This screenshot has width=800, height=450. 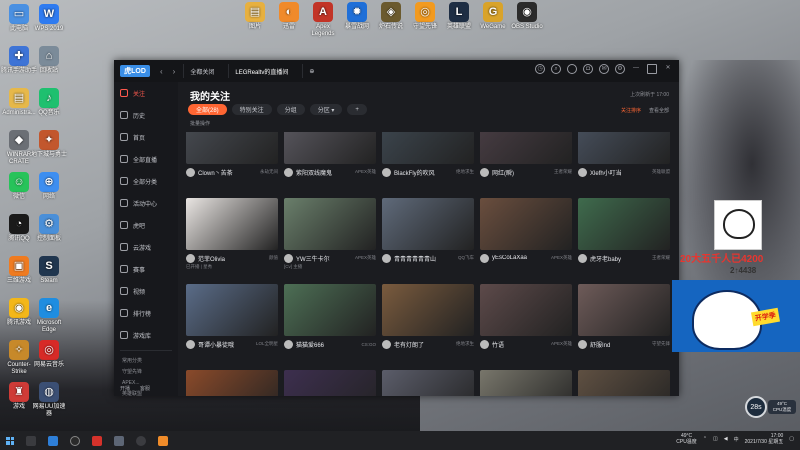 What do you see at coordinates (521, 344) in the screenshot?
I see `streamer-name: 竹语` at bounding box center [521, 344].